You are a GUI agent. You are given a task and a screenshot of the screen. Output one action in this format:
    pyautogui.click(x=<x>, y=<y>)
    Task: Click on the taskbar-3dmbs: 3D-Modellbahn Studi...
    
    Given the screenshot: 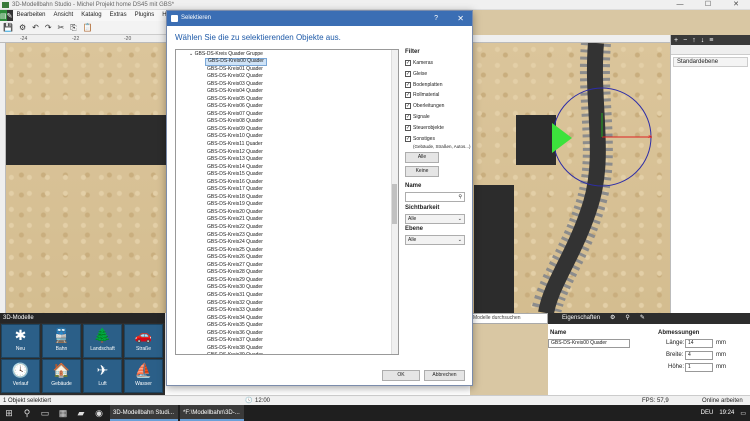 What is the action you would take?
    pyautogui.click(x=144, y=413)
    